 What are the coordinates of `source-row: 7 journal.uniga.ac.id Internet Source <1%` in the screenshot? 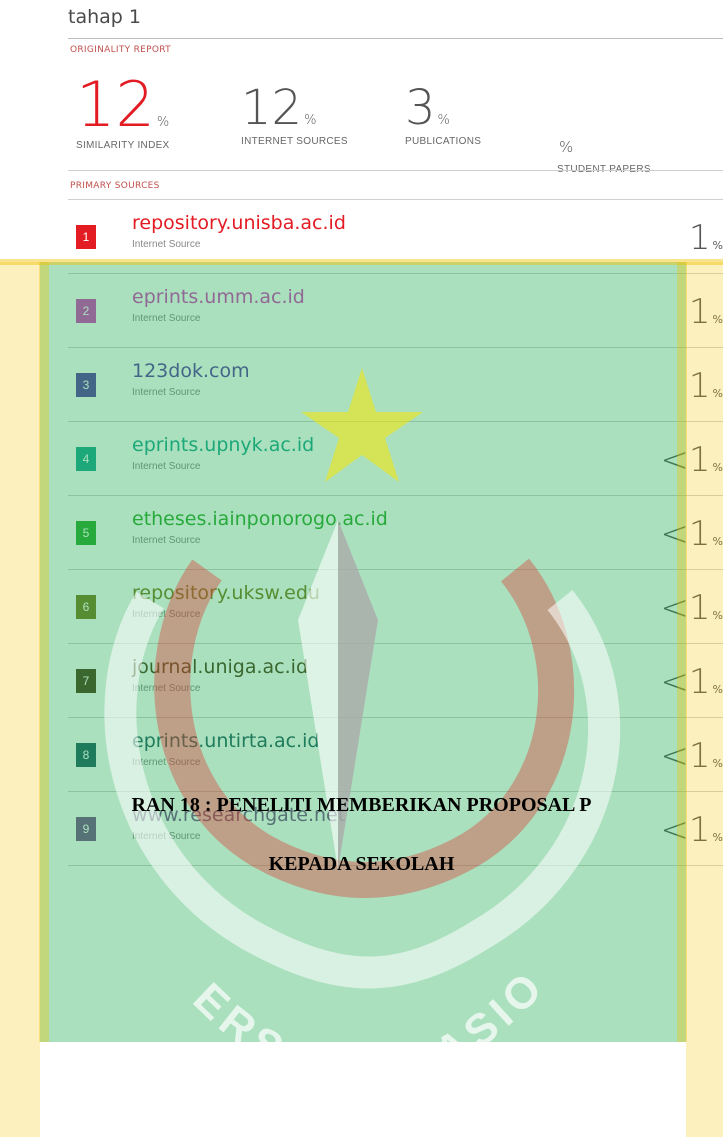 It's located at (395, 681).